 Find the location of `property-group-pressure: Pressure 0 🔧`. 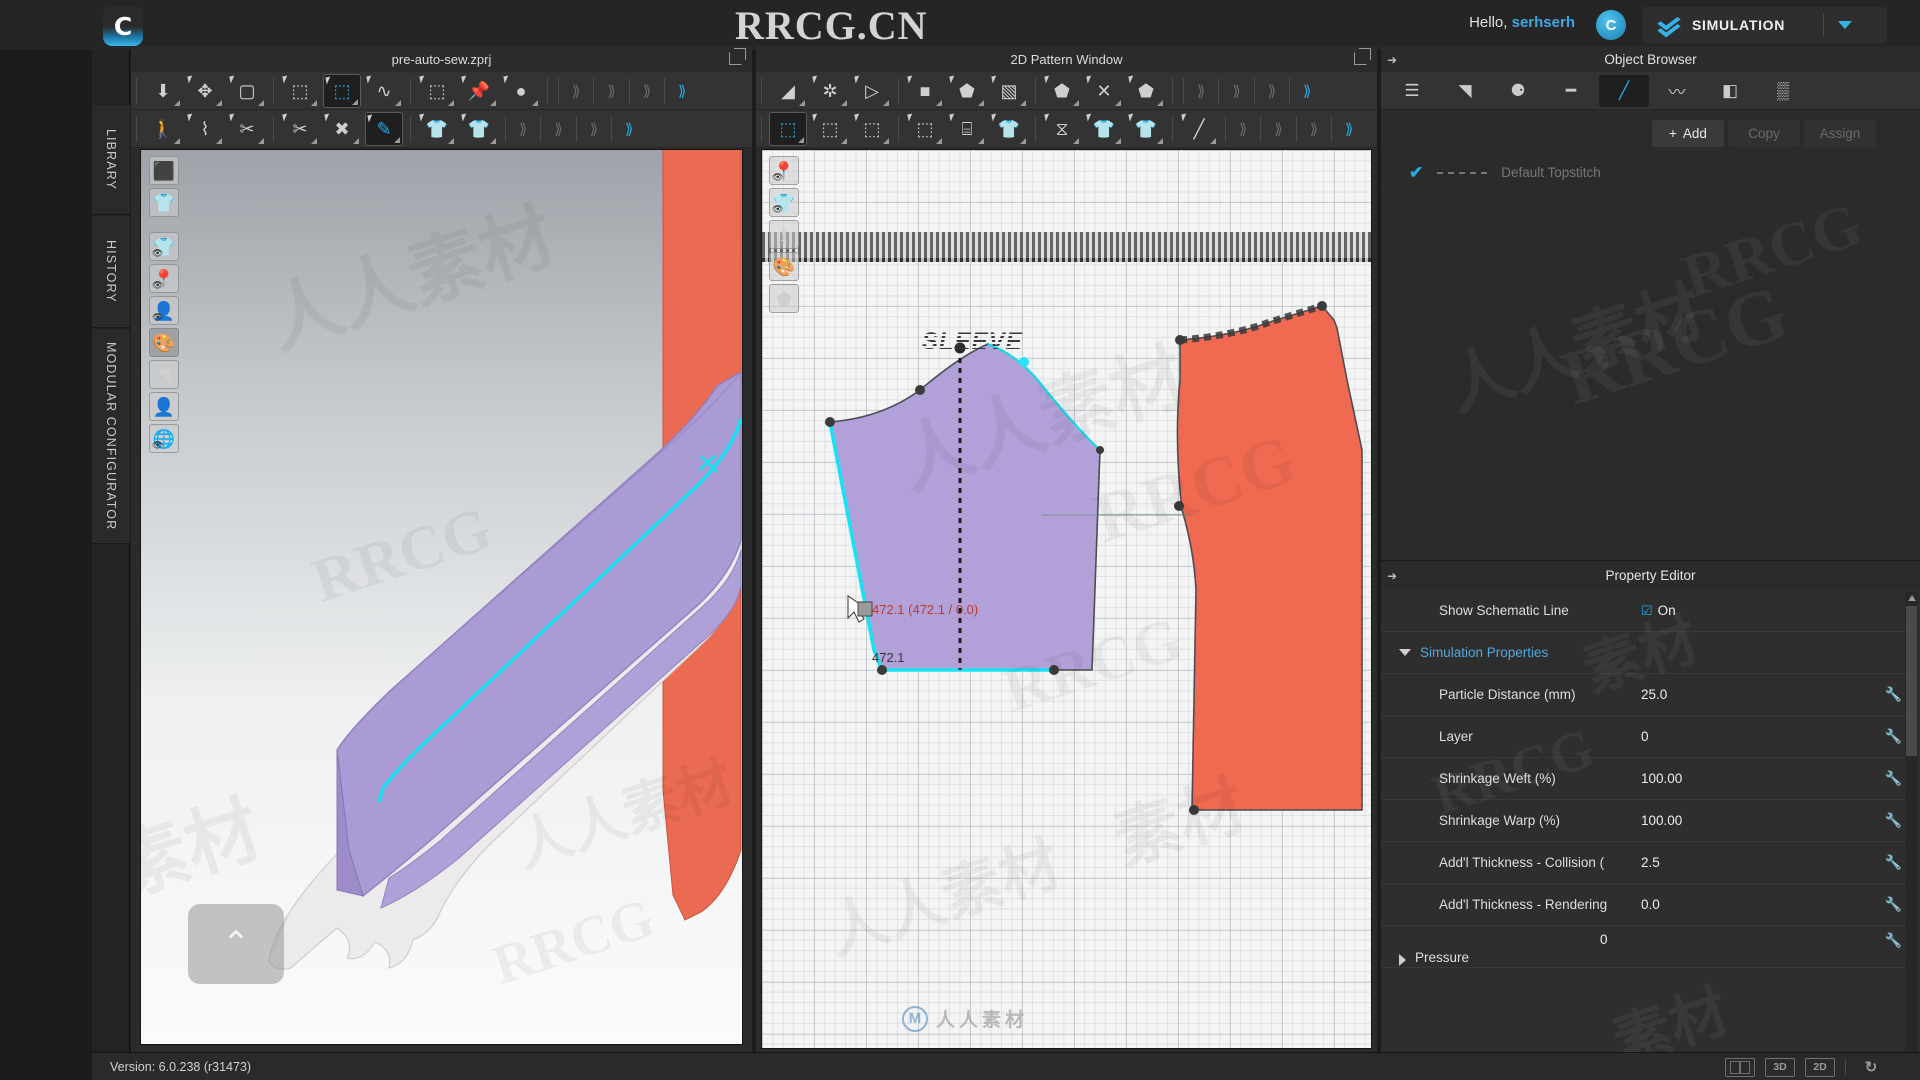

property-group-pressure: Pressure 0 🔧 is located at coordinates (1650, 947).